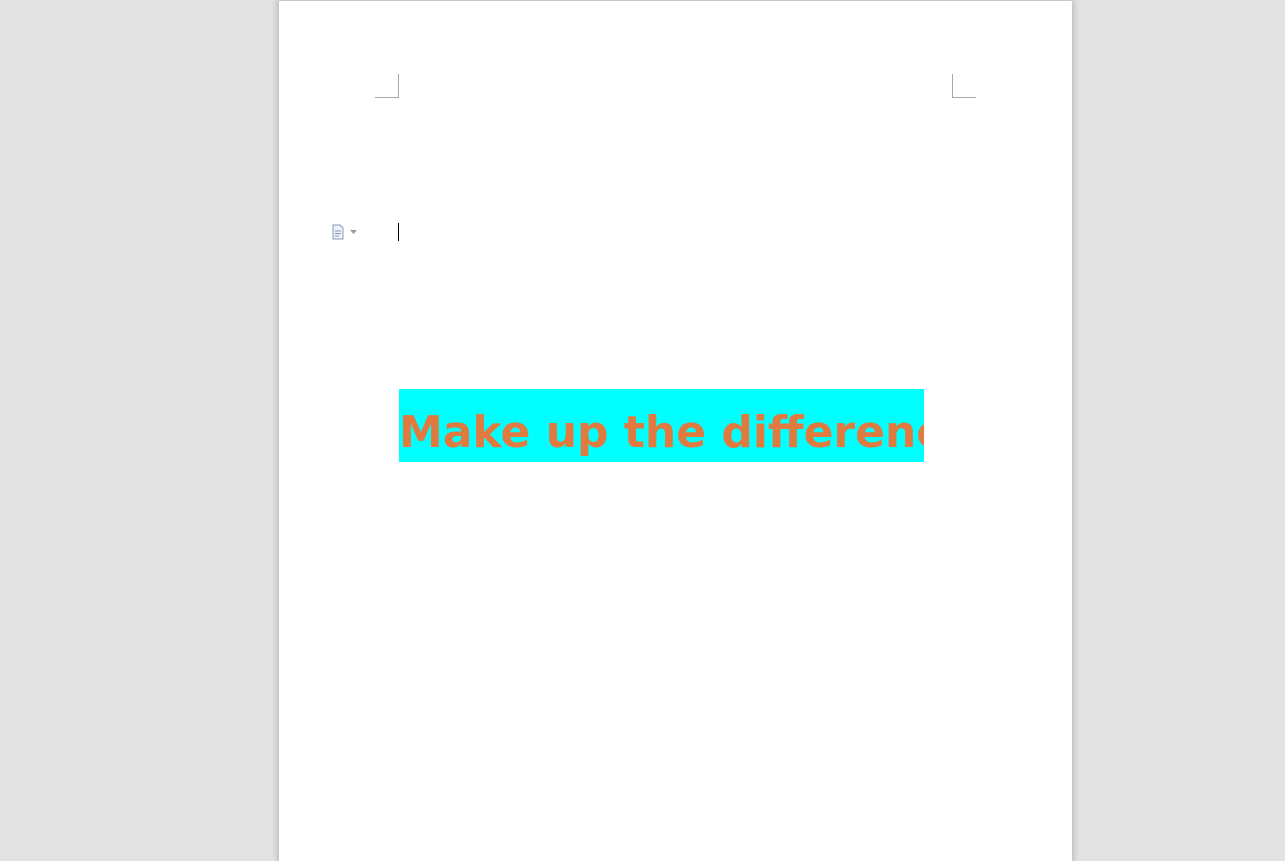 The image size is (1285, 861). What do you see at coordinates (387, 86) in the screenshot?
I see `margin-corner-top-left` at bounding box center [387, 86].